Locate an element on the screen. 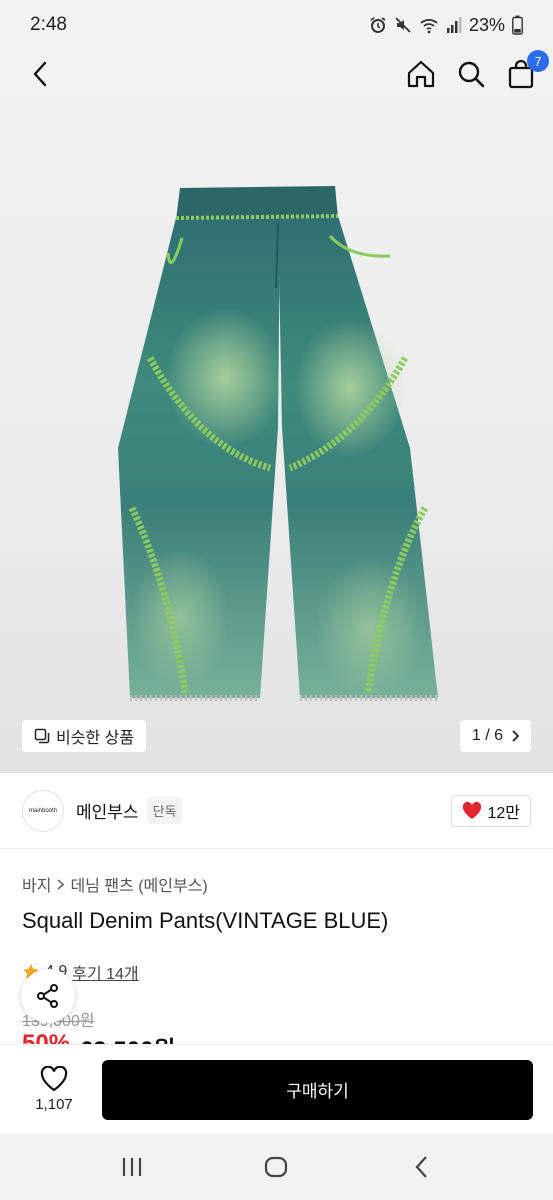 The height and width of the screenshot is (1200, 553). signal-icon is located at coordinates (454, 25).